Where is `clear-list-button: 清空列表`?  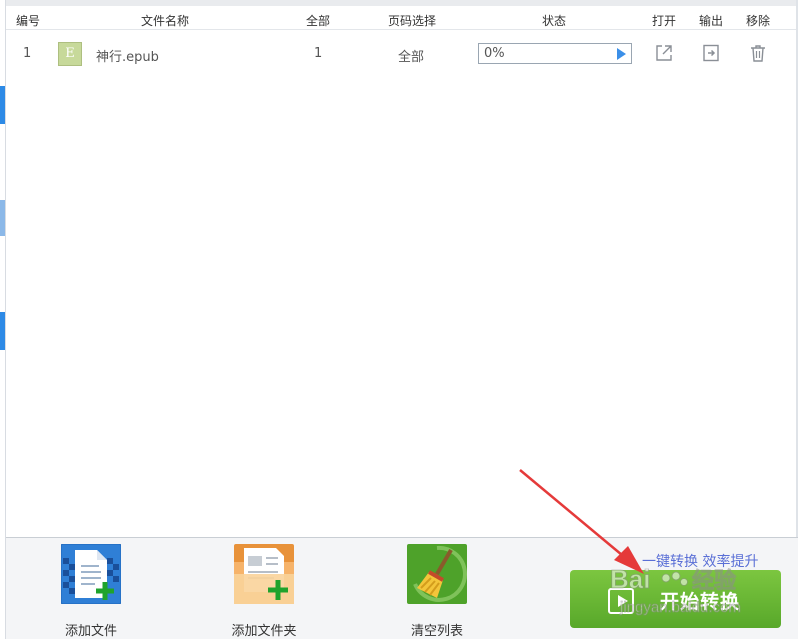
clear-list-button: 清空列表 is located at coordinates (437, 591).